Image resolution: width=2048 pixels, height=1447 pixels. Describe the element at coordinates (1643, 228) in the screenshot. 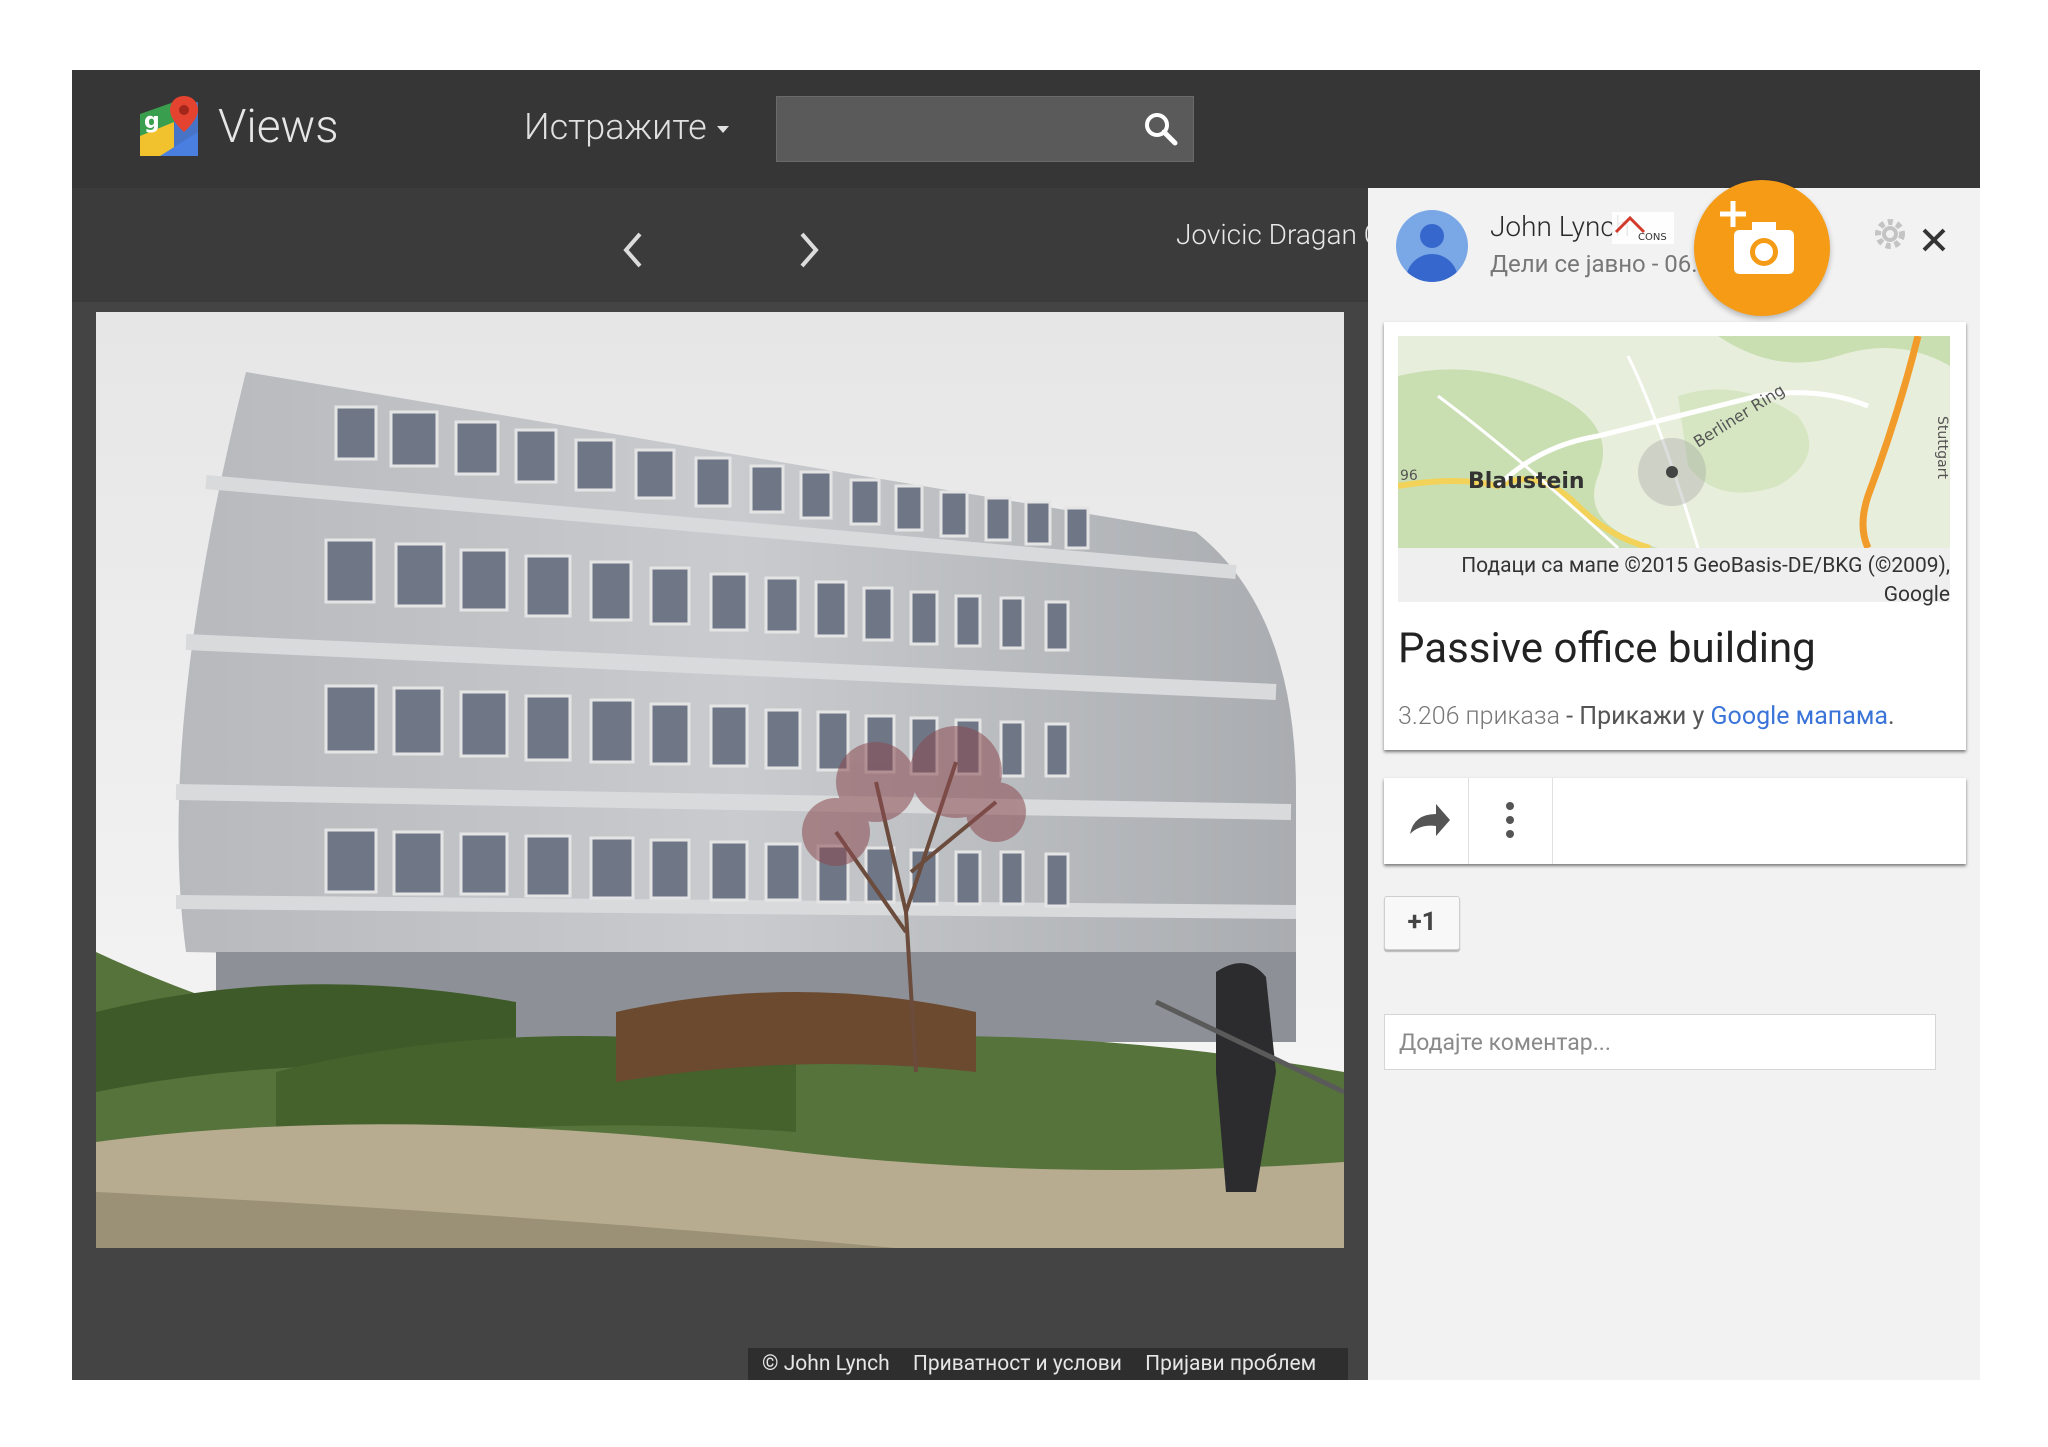

I see `company-logo-icon: CONS` at that location.